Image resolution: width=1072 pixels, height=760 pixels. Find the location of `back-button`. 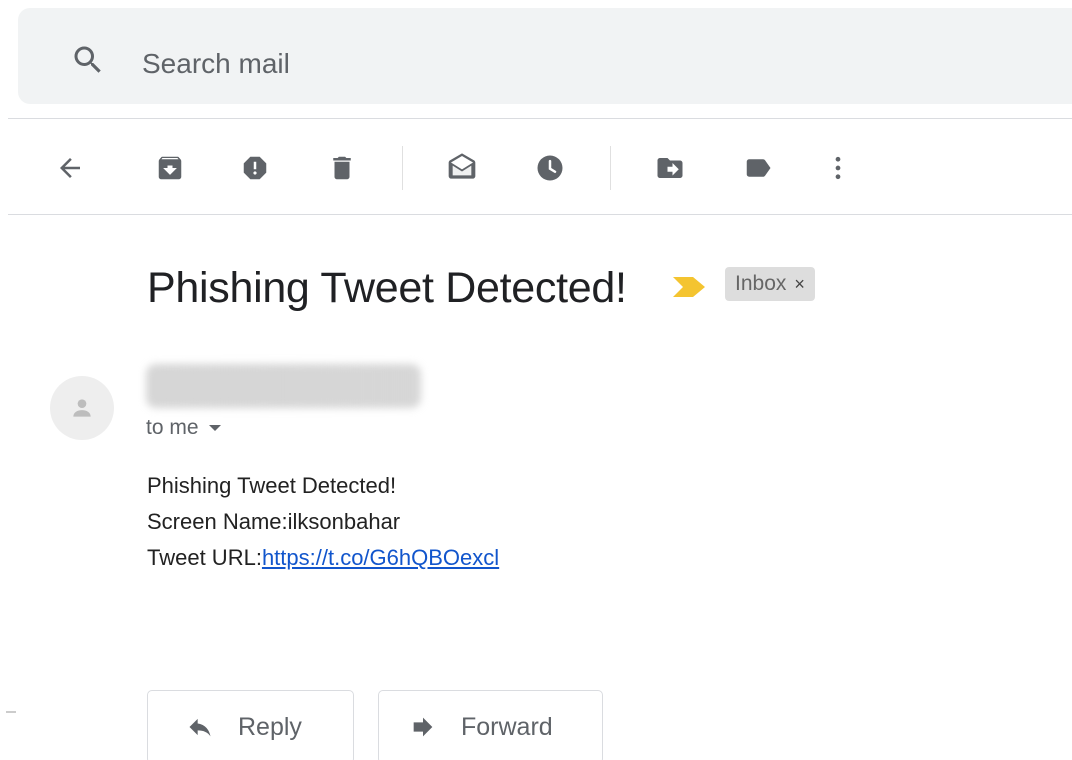

back-button is located at coordinates (70, 168).